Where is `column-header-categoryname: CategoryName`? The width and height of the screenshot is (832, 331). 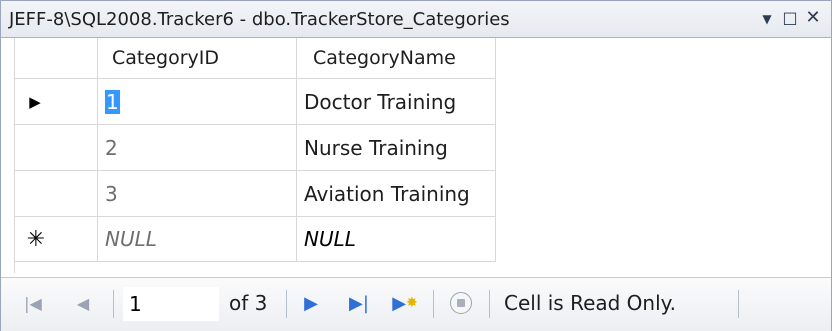
column-header-categoryname: CategoryName is located at coordinates (396, 58).